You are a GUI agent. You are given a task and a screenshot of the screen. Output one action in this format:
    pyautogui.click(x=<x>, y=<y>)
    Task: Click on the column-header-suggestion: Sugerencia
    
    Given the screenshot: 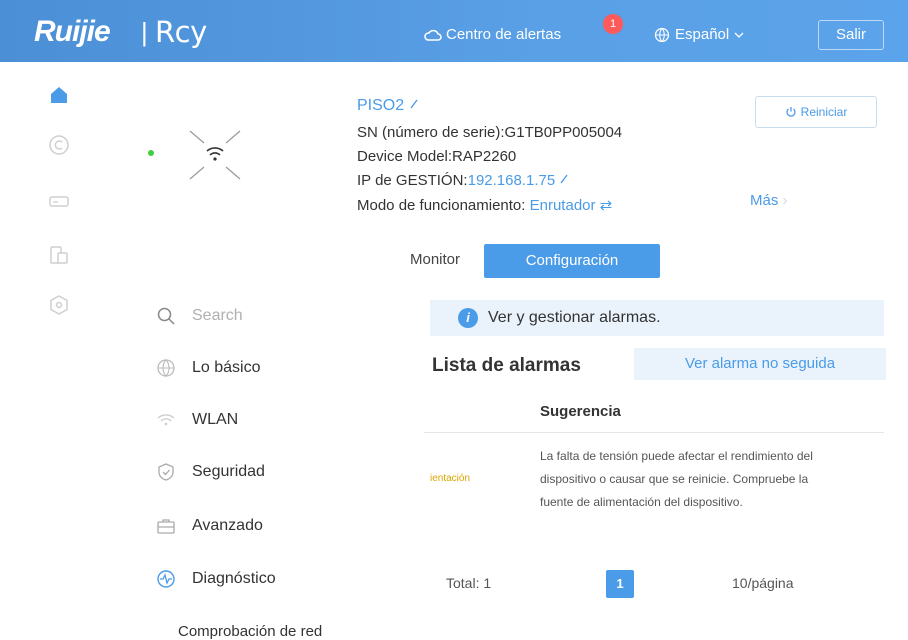 What is the action you would take?
    pyautogui.click(x=580, y=411)
    